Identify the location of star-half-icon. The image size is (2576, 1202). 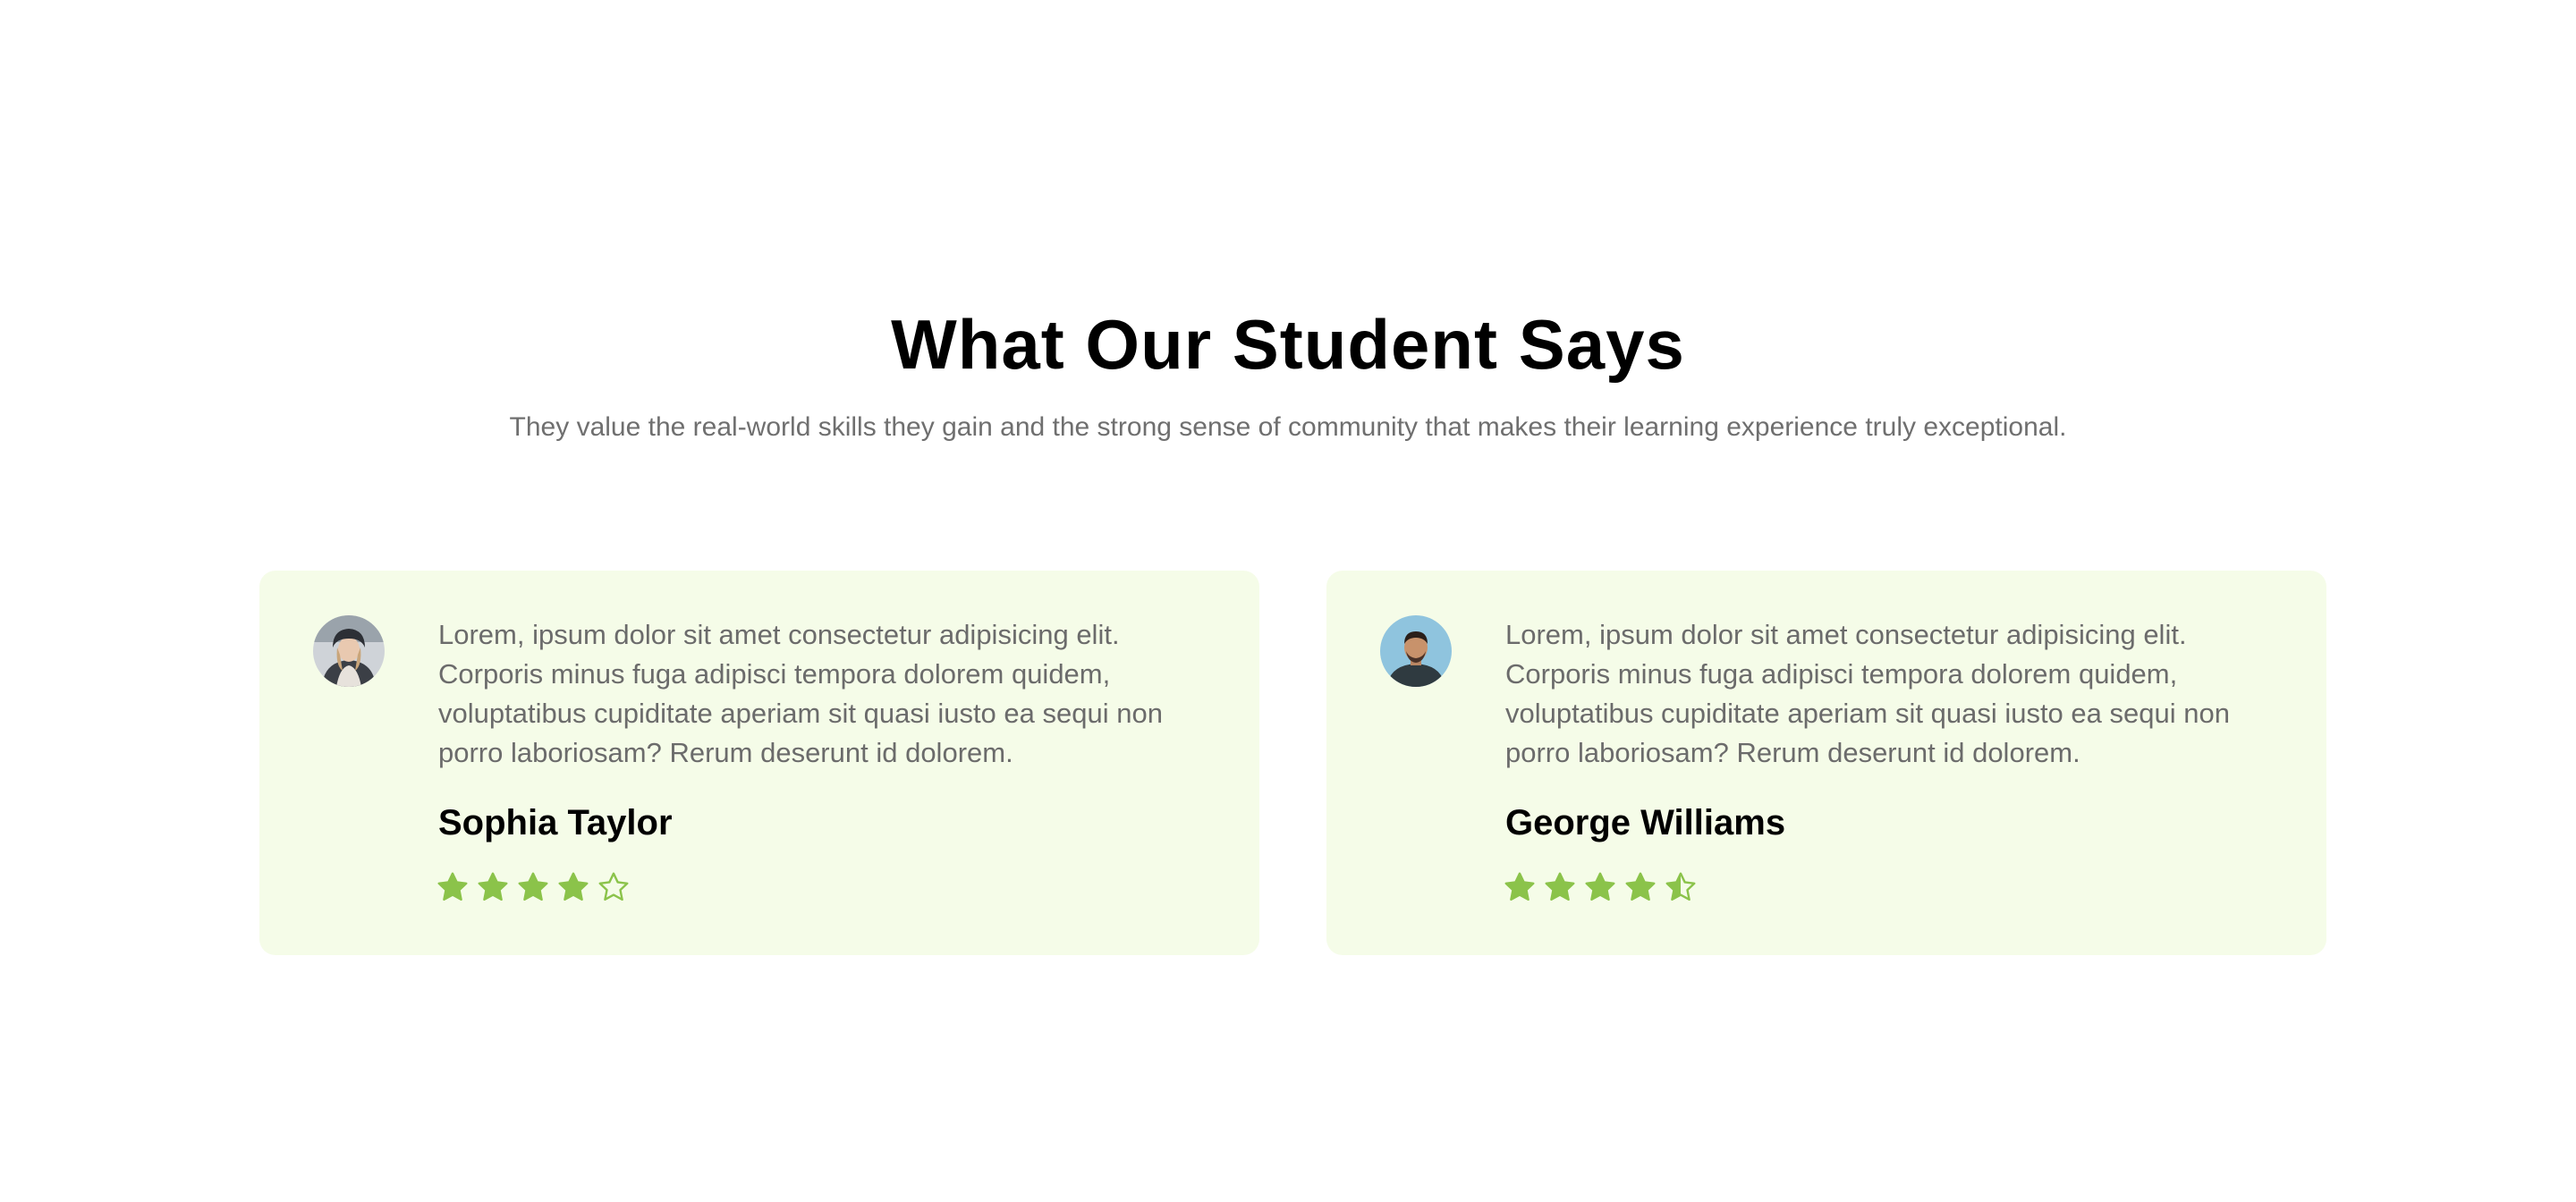
(1680, 886).